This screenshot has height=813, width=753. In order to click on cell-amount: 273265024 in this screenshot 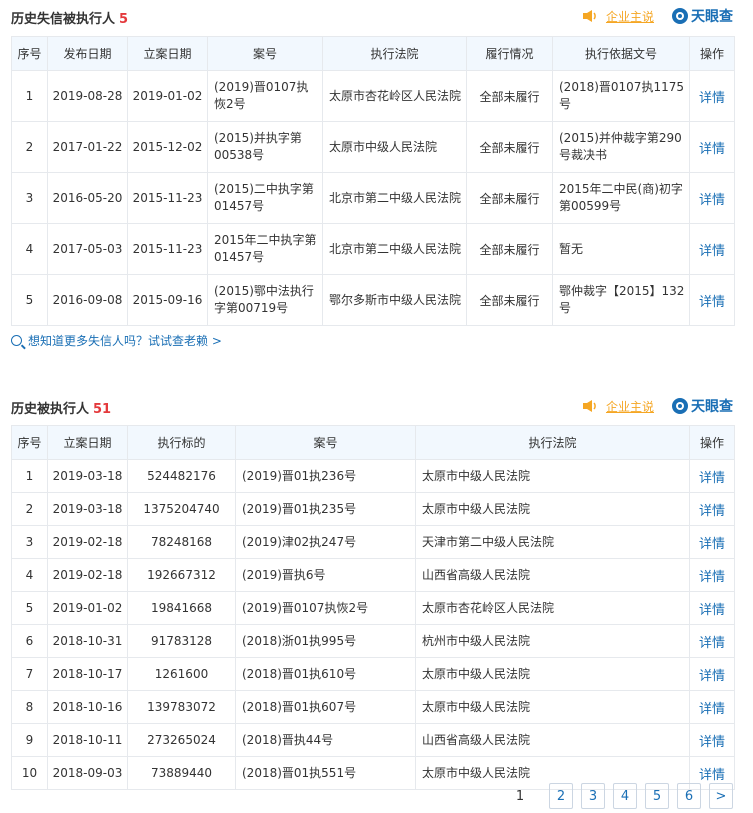, I will do `click(181, 740)`.